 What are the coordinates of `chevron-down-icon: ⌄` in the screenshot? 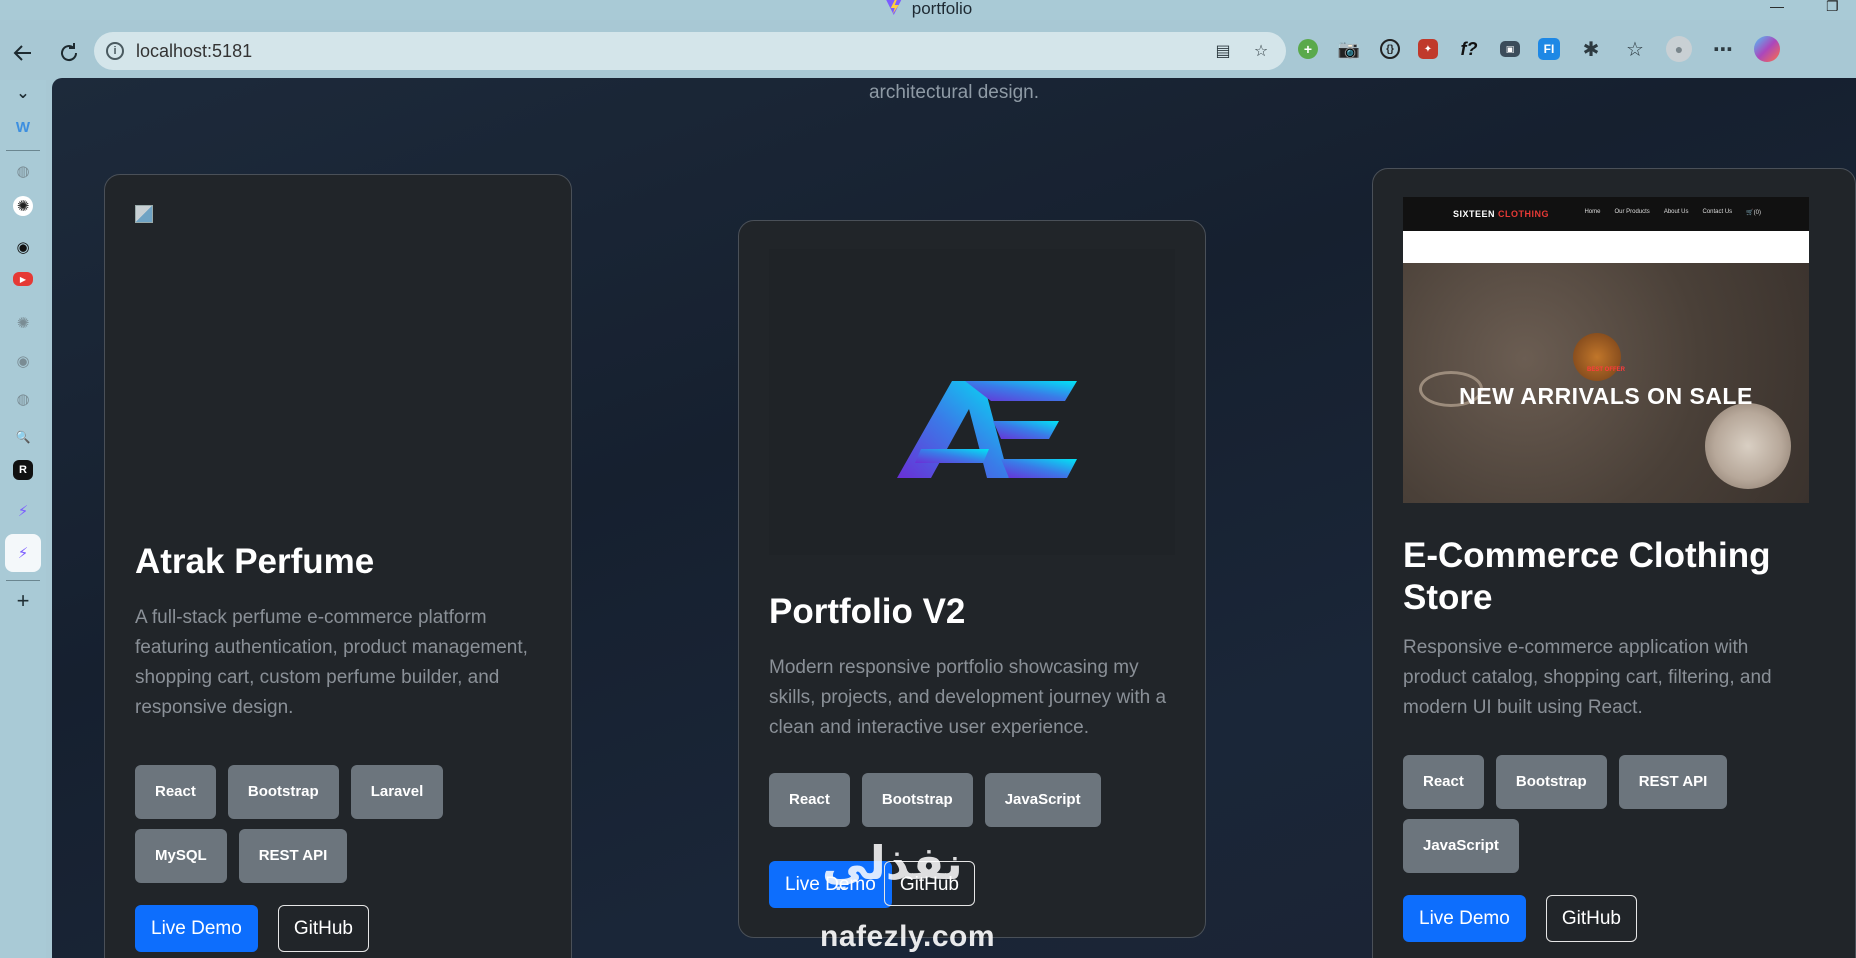 It's located at (23, 93).